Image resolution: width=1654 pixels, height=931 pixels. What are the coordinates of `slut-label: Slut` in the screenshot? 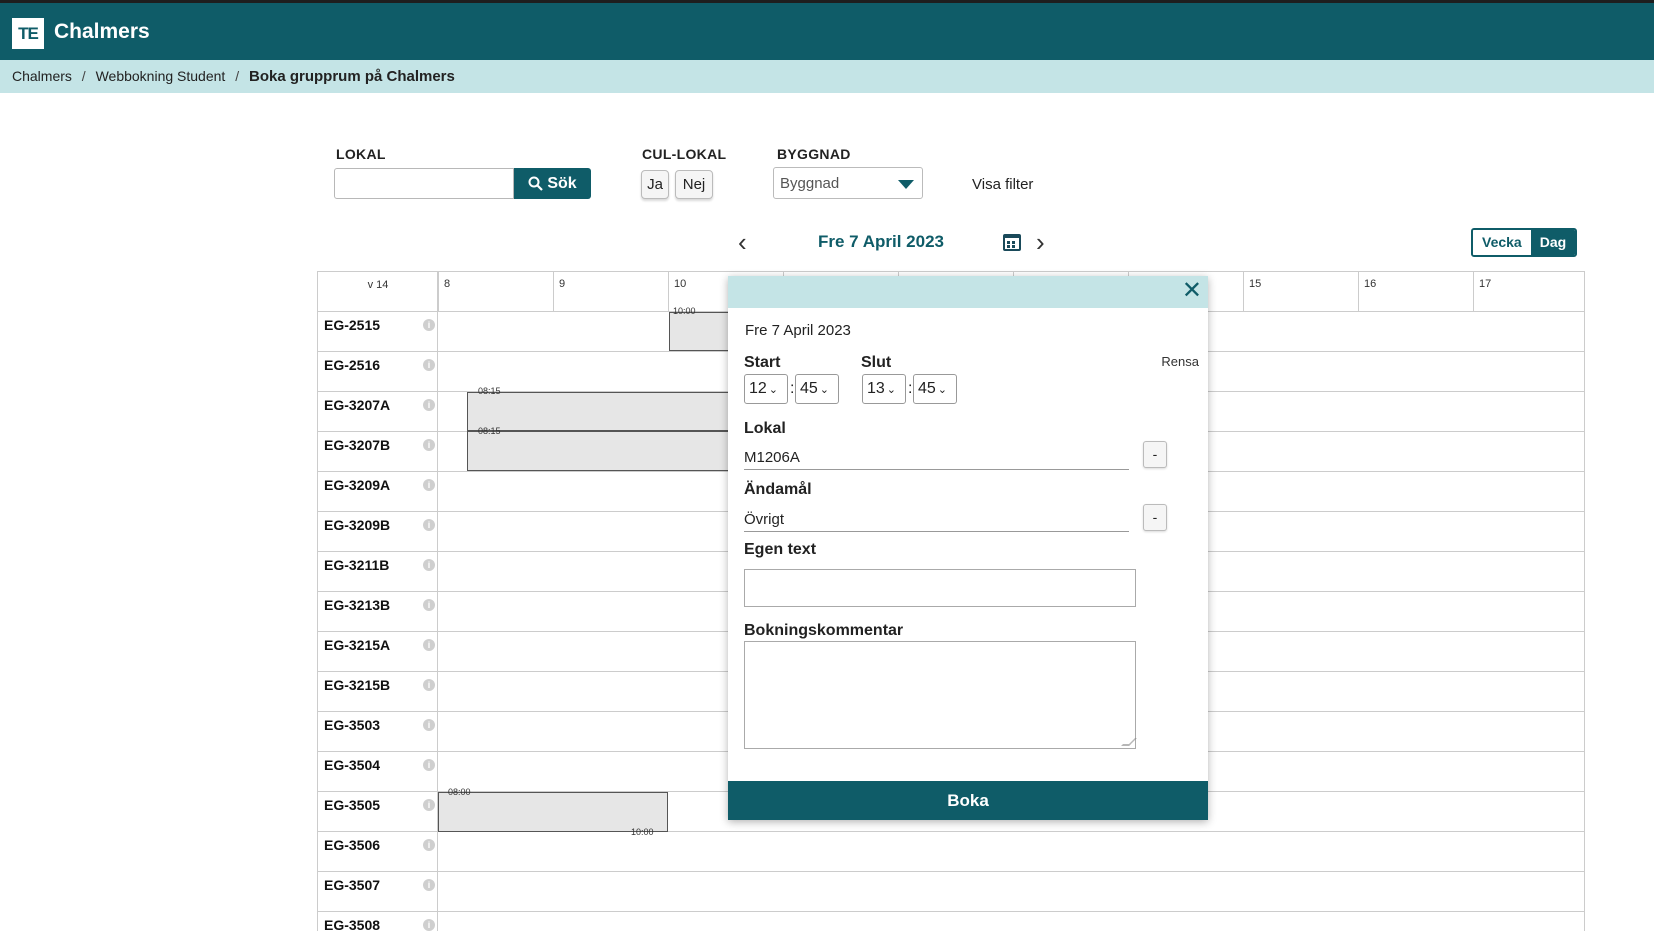 It's located at (876, 362).